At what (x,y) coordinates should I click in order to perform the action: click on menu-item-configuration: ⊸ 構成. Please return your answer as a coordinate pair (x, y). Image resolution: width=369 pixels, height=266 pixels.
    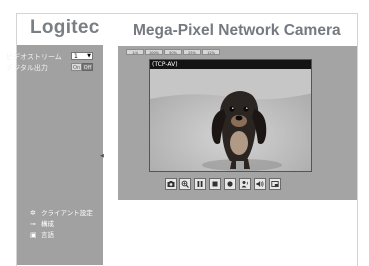
    Looking at the image, I should click on (42, 223).